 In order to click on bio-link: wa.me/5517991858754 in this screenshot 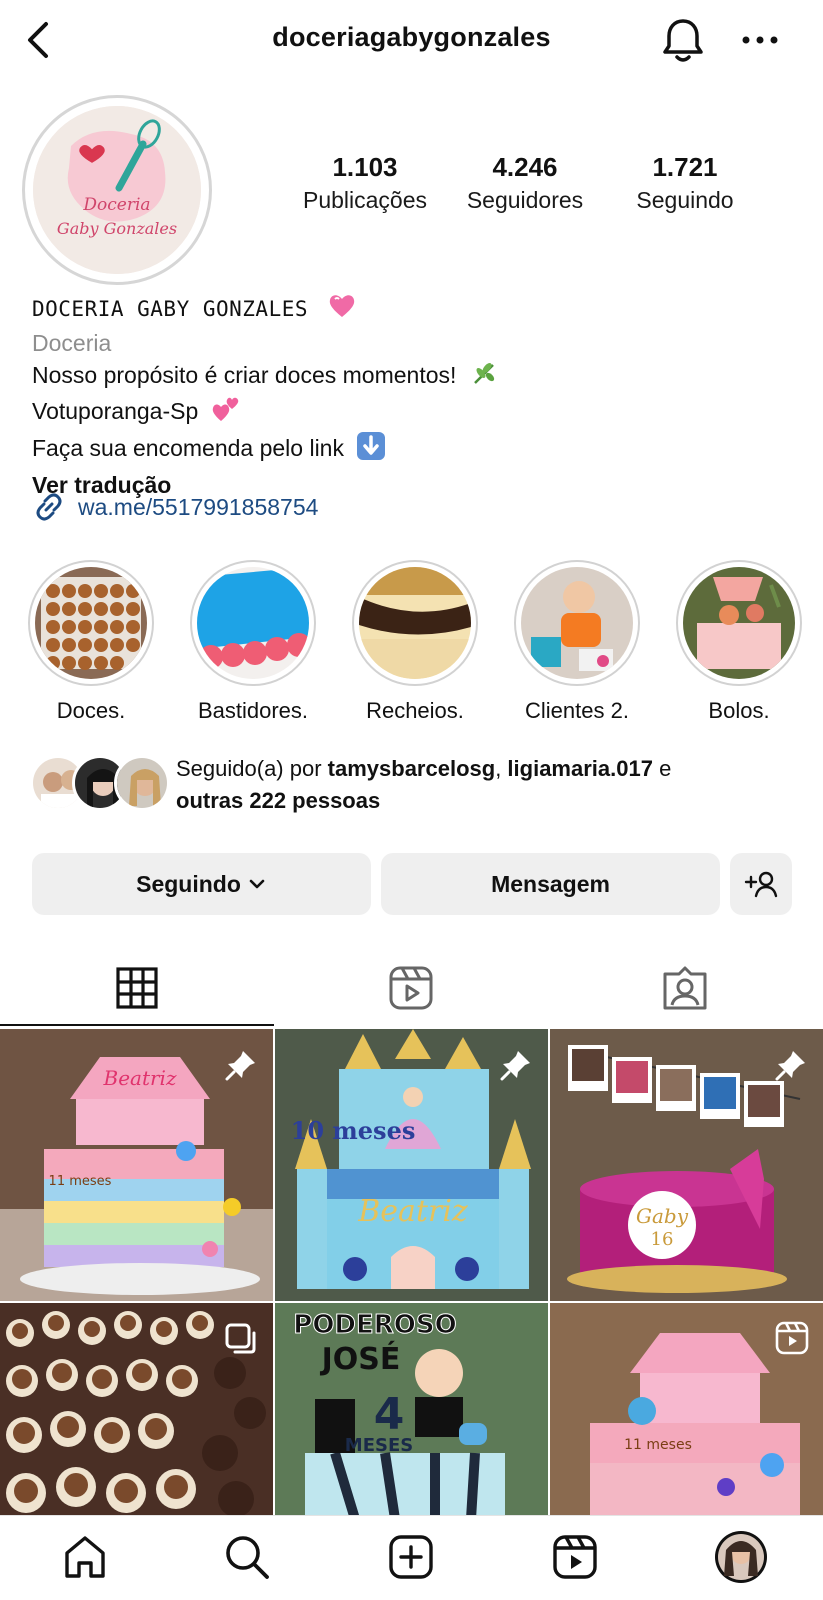, I will do `click(175, 507)`.